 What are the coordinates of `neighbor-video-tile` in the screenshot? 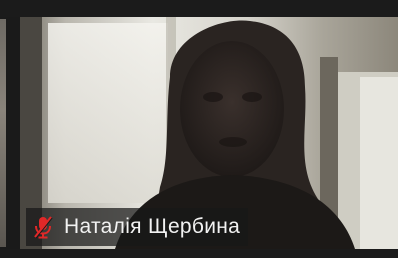 It's located at (3, 133).